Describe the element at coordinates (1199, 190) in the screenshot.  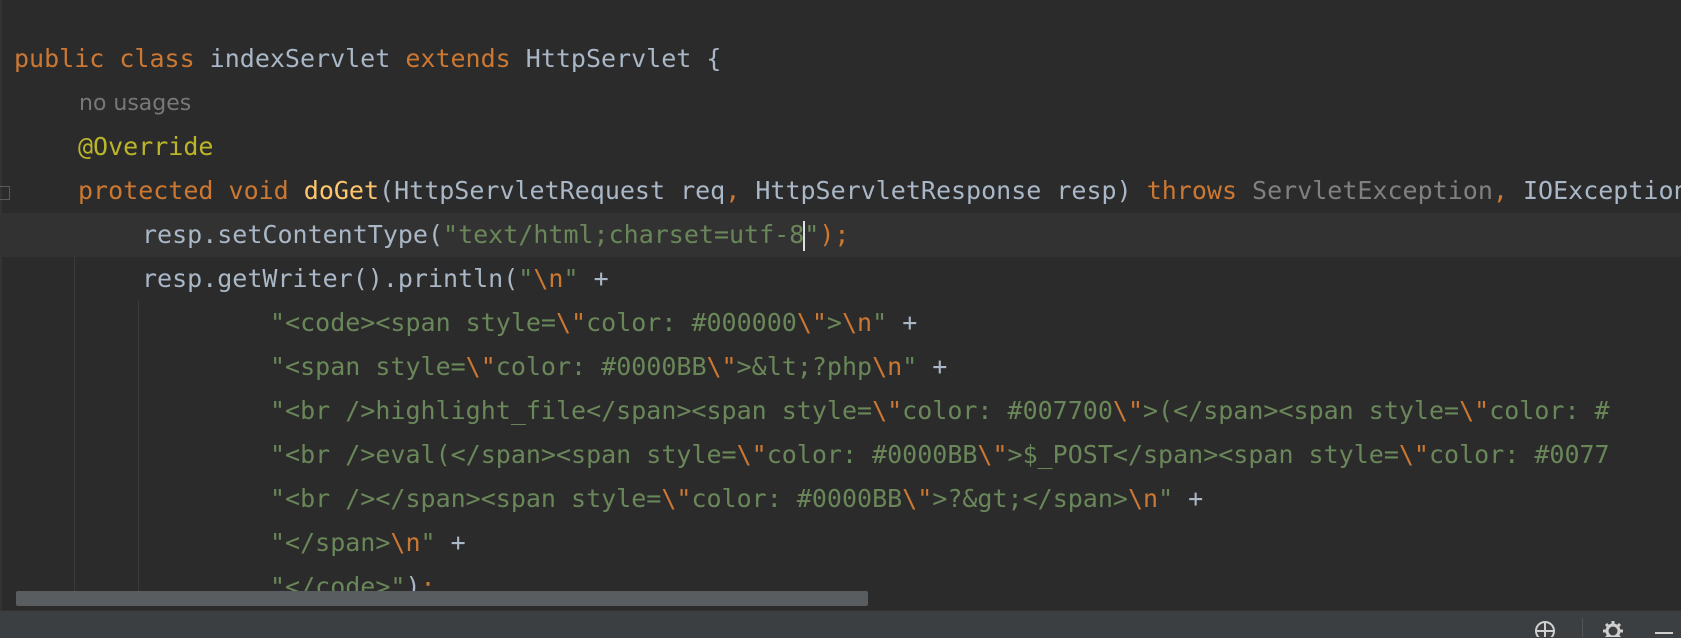
I see `code-token: throws` at that location.